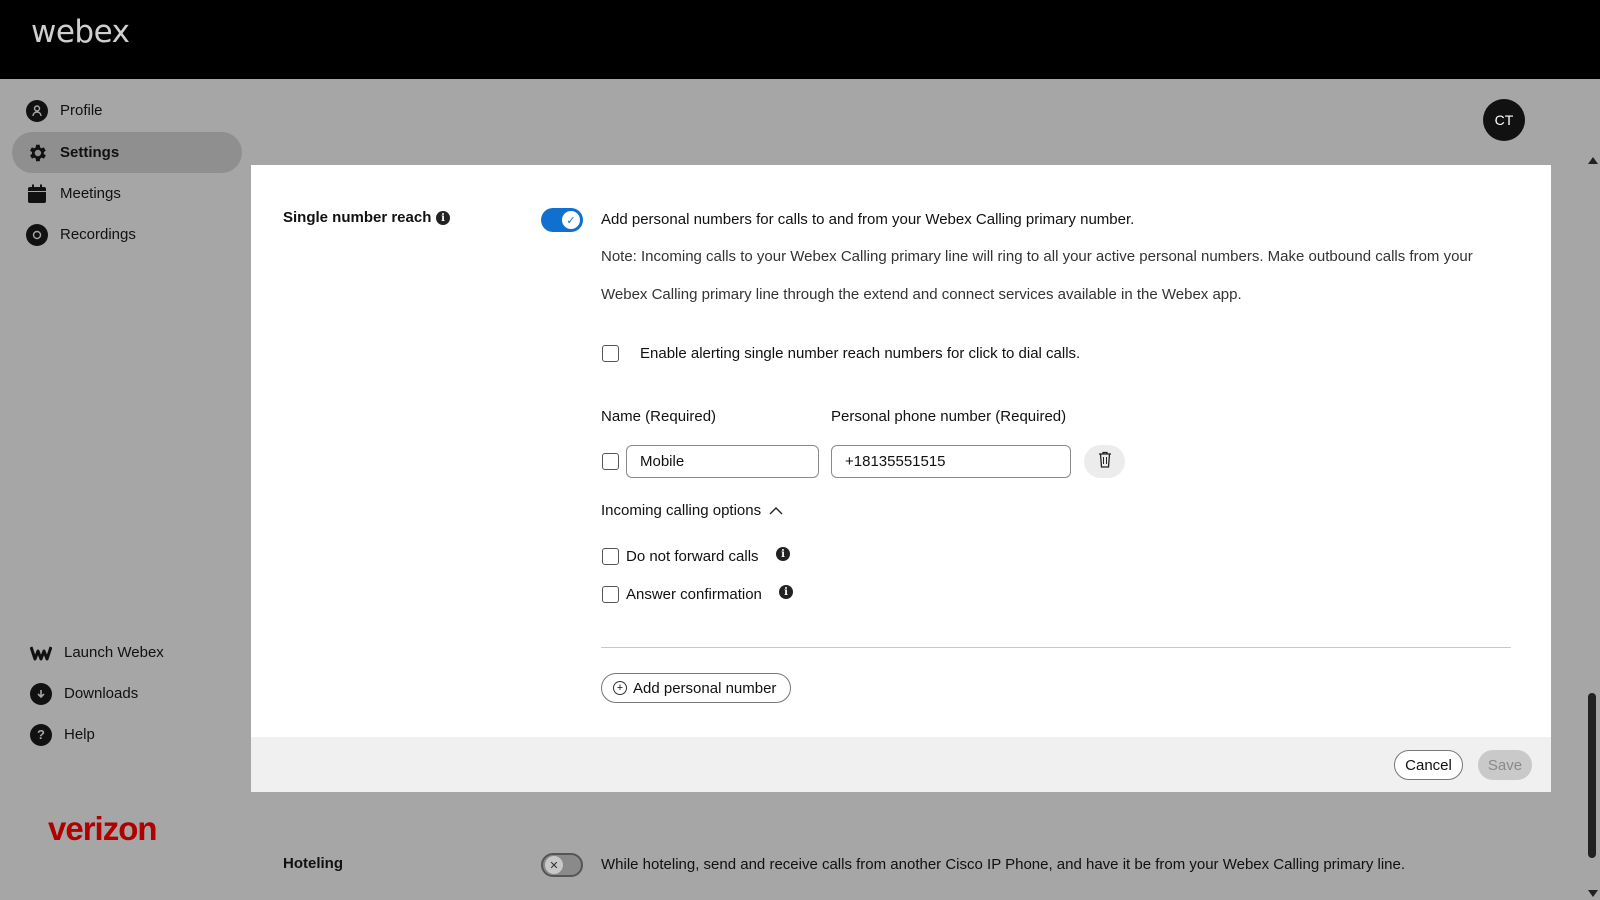 The image size is (1600, 900). I want to click on hoteling-toggle: ✕, so click(562, 865).